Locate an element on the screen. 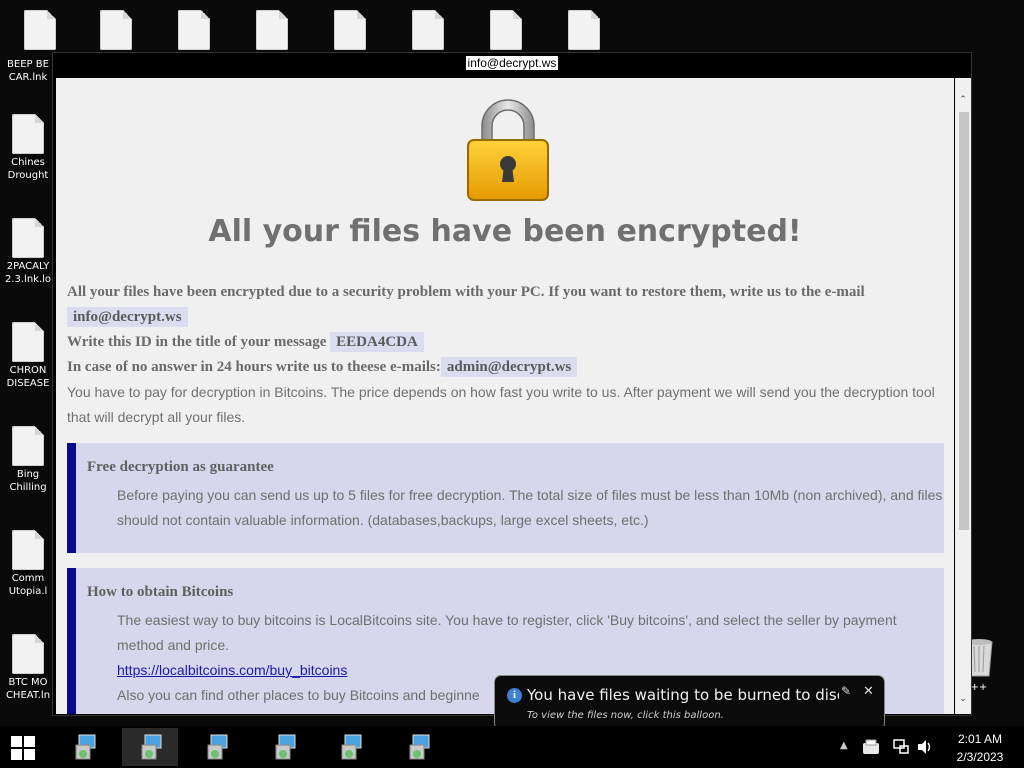 This screenshot has height=768, width=1024. disc-burner-icon is located at coordinates (871, 747).